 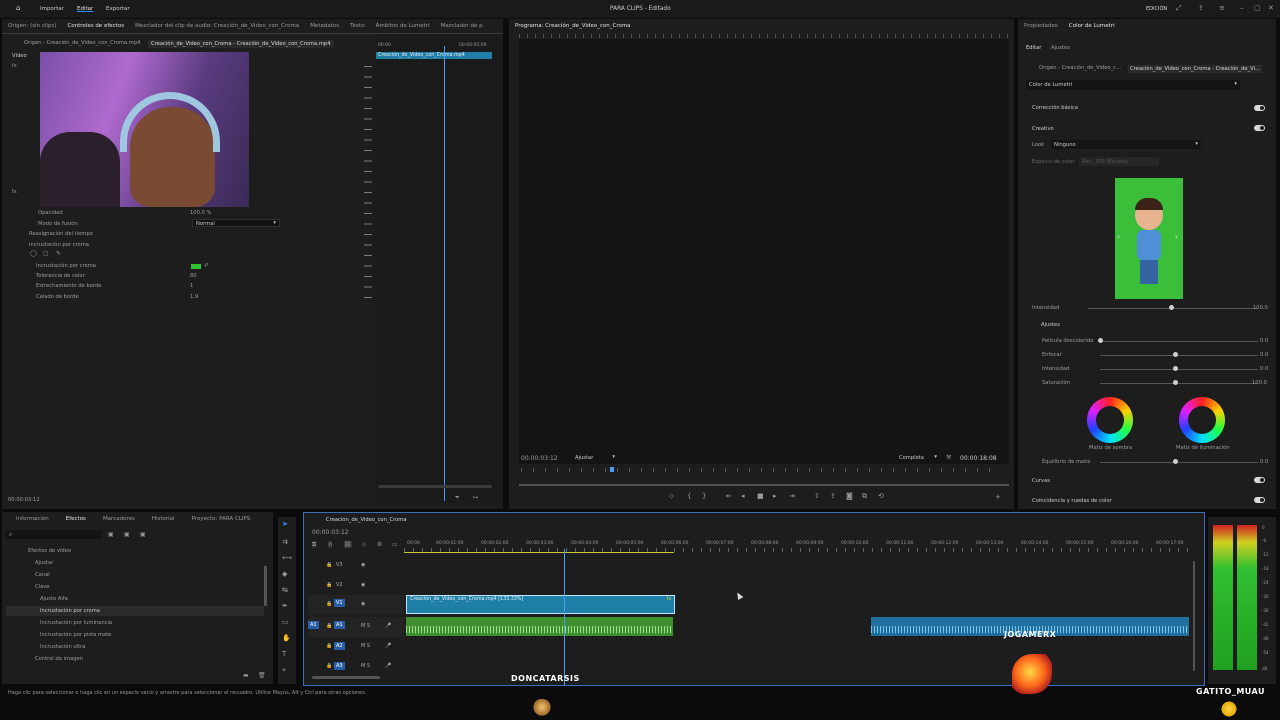 I want to click on opacity-value: 100.0 %, so click(x=200, y=213).